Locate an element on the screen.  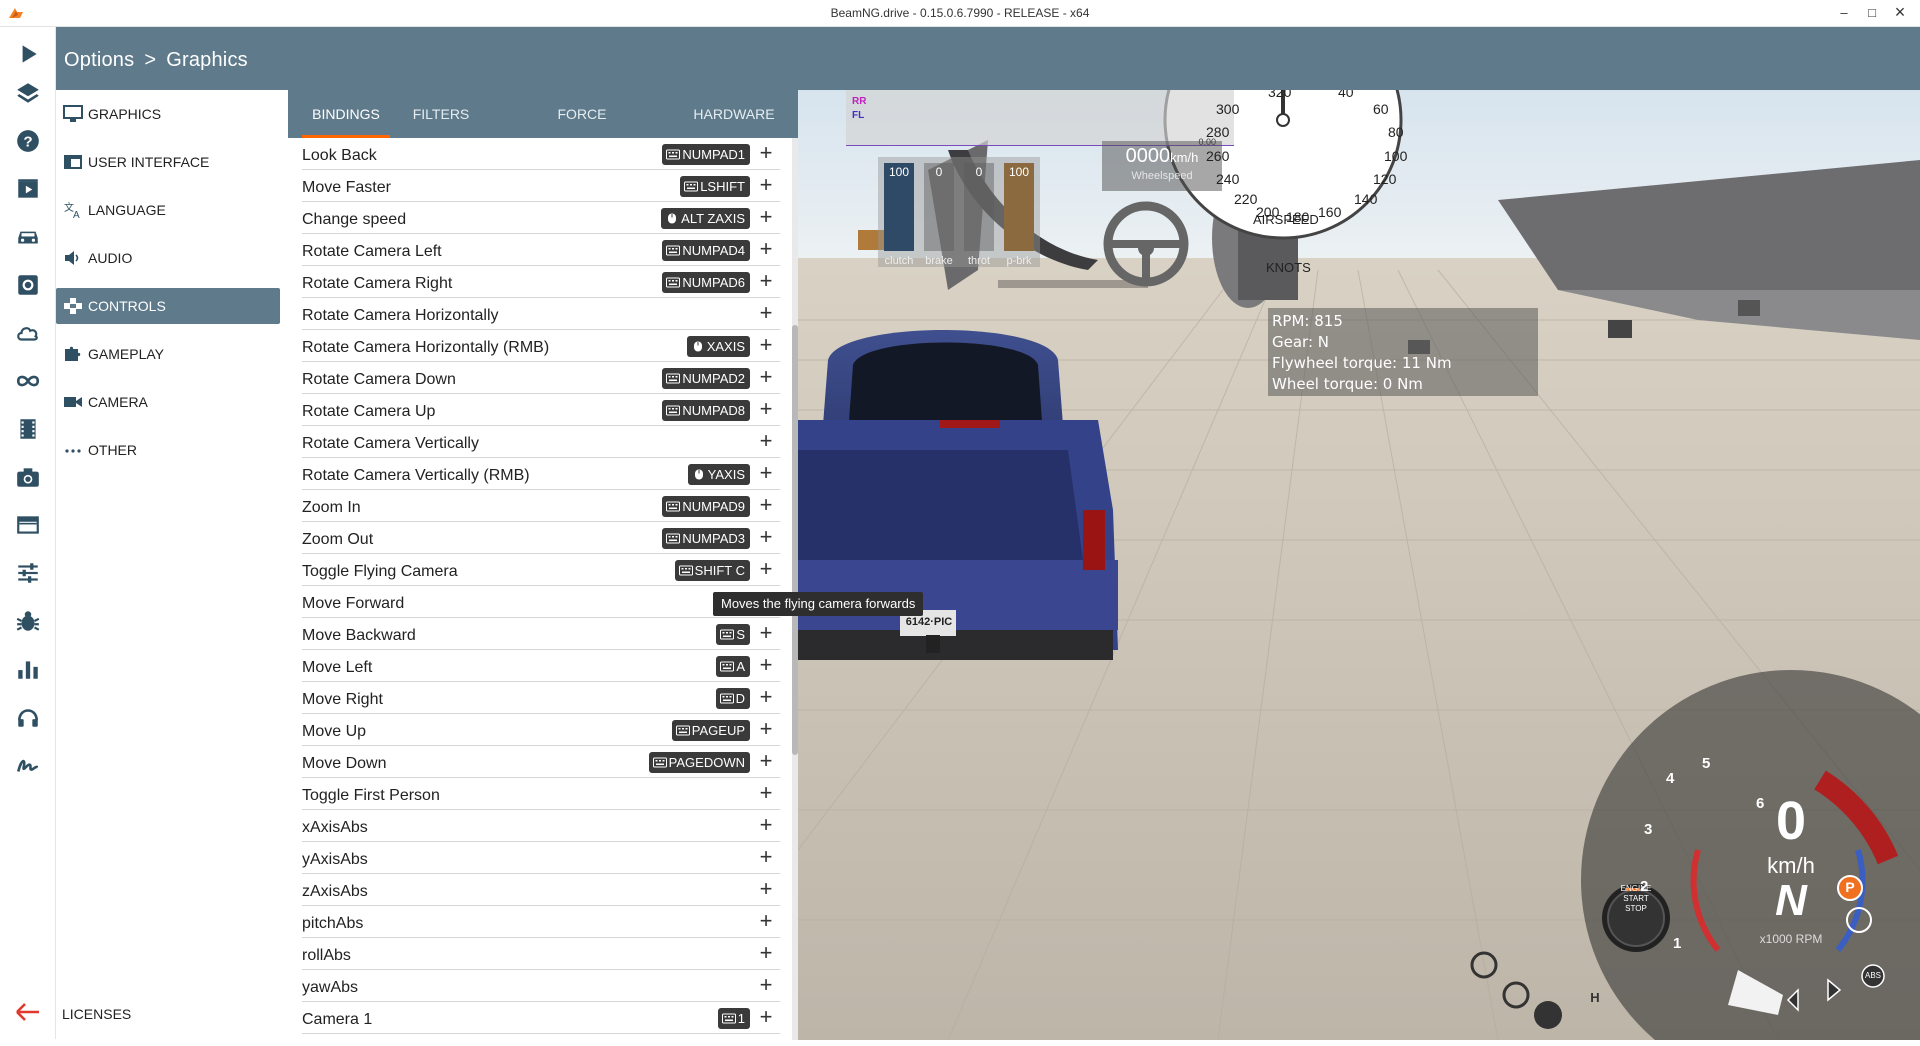
film-icon is located at coordinates (28, 429).